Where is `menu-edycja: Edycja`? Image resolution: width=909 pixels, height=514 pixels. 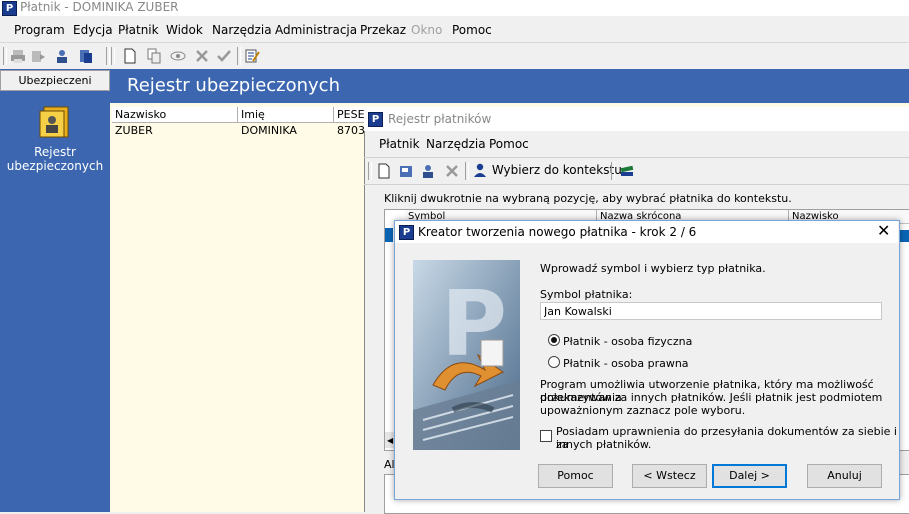 menu-edycja: Edycja is located at coordinates (93, 30).